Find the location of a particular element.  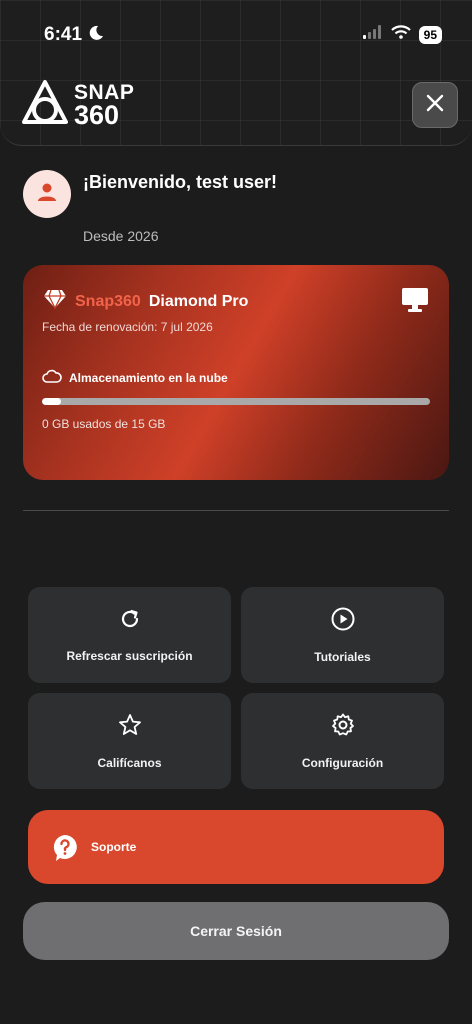

user-icon is located at coordinates (47, 194).